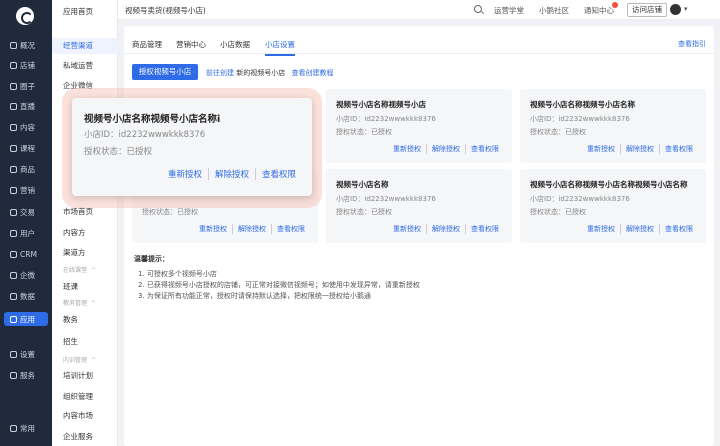  What do you see at coordinates (147, 44) in the screenshot?
I see `tab-product-management: 商品管理` at bounding box center [147, 44].